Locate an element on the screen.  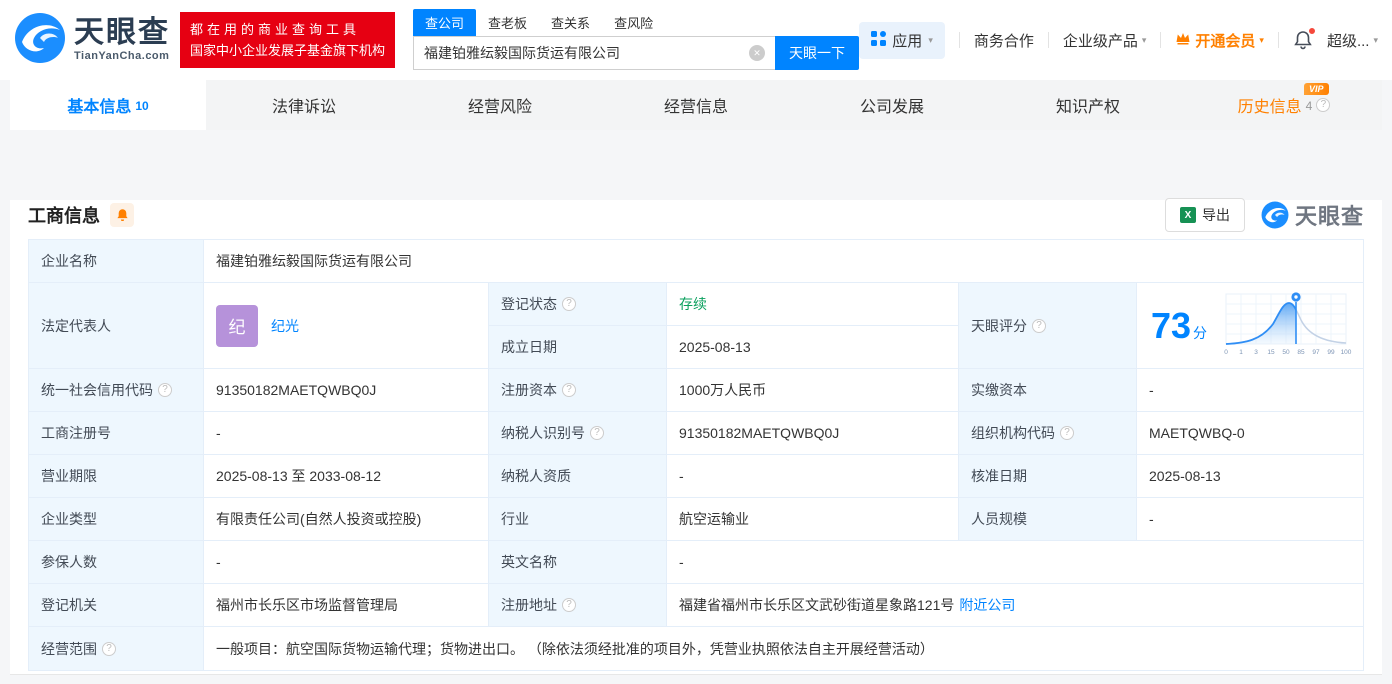
svg-text: 50 is located at coordinates (1286, 352).